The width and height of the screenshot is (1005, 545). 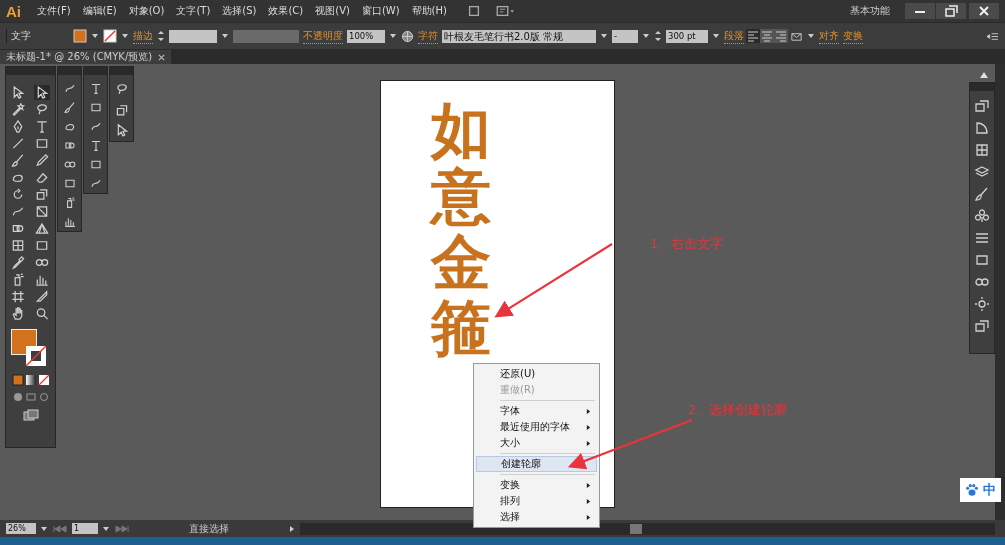 What do you see at coordinates (536, 374) in the screenshot?
I see `menu-item: 还原(U)` at bounding box center [536, 374].